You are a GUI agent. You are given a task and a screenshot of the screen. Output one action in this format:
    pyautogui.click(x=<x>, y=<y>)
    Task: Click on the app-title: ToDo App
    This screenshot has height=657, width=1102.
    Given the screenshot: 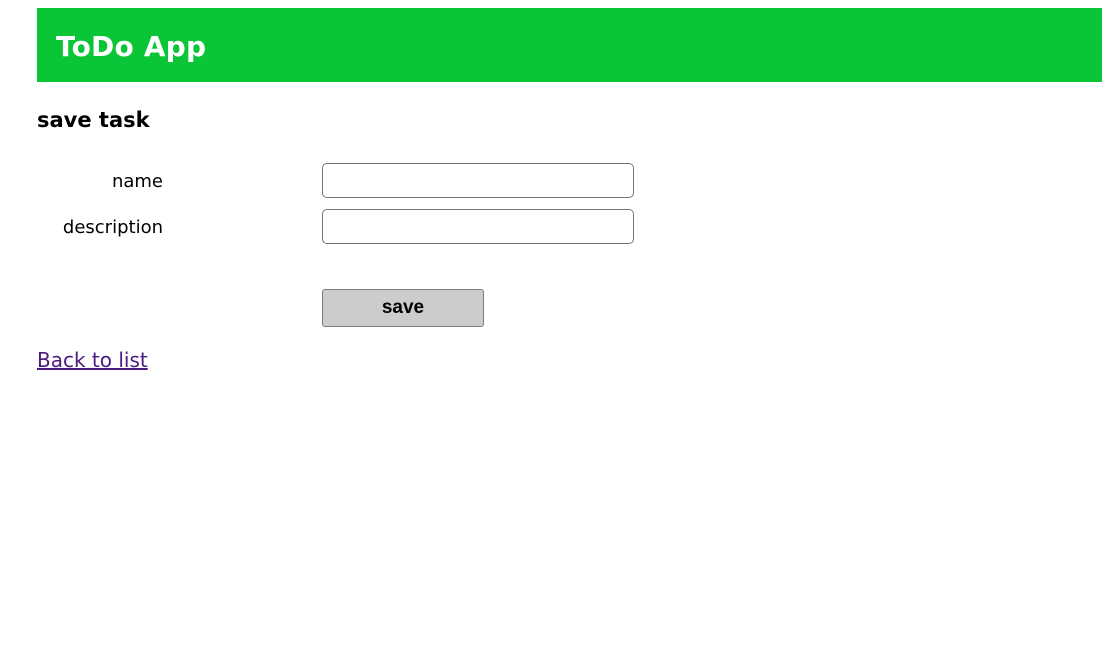 What is the action you would take?
    pyautogui.click(x=131, y=46)
    